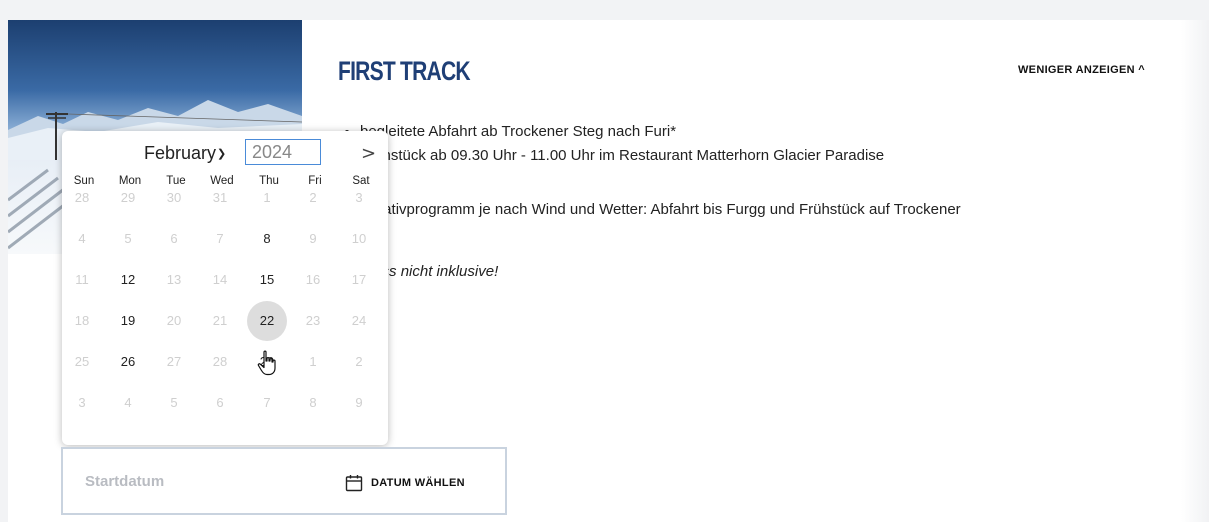 This screenshot has height=522, width=1209. Describe the element at coordinates (128, 280) in the screenshot. I see `calendar-day: 12` at that location.